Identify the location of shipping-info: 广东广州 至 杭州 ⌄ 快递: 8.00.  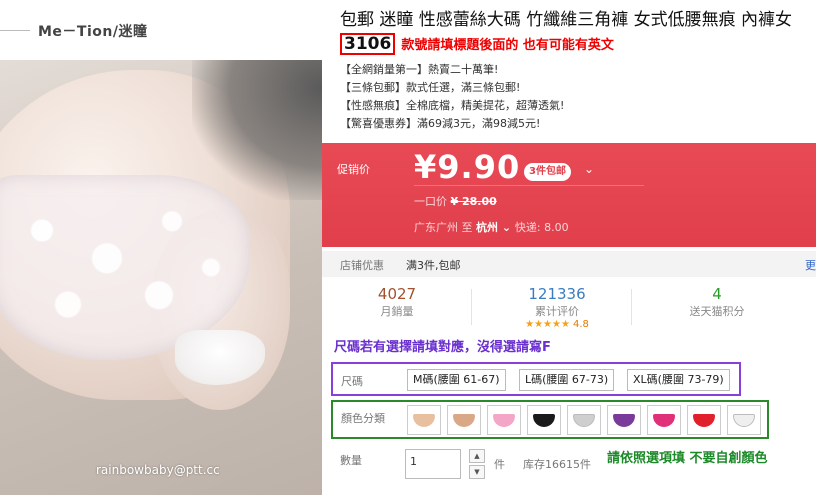
(491, 227).